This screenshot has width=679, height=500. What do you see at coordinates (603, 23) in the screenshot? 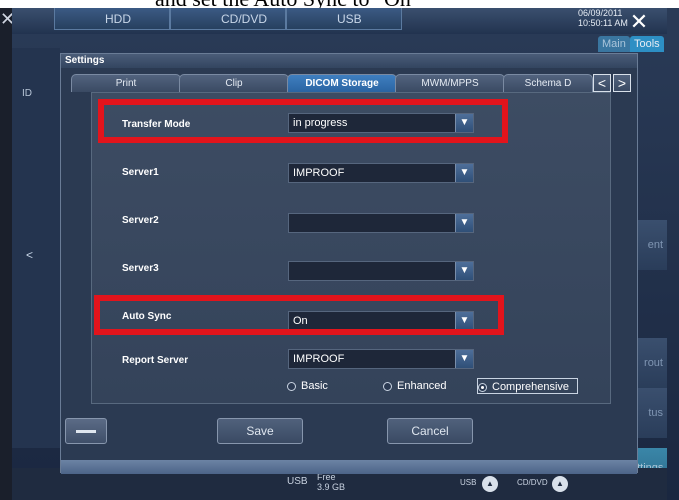
I see `time-text: 10:50:11 AM` at bounding box center [603, 23].